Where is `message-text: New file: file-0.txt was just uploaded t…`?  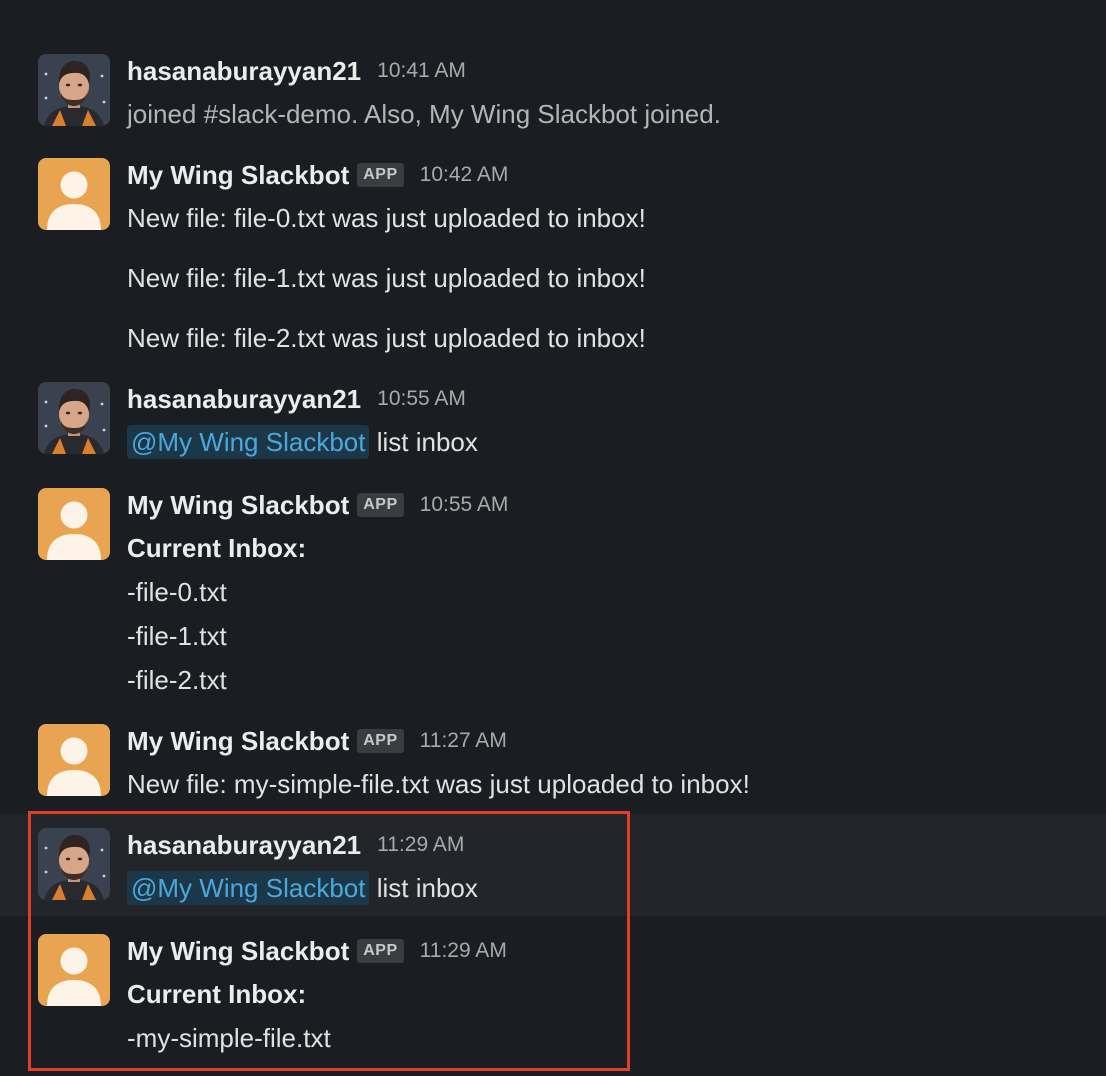 message-text: New file: file-0.txt was just uploaded t… is located at coordinates (386, 218).